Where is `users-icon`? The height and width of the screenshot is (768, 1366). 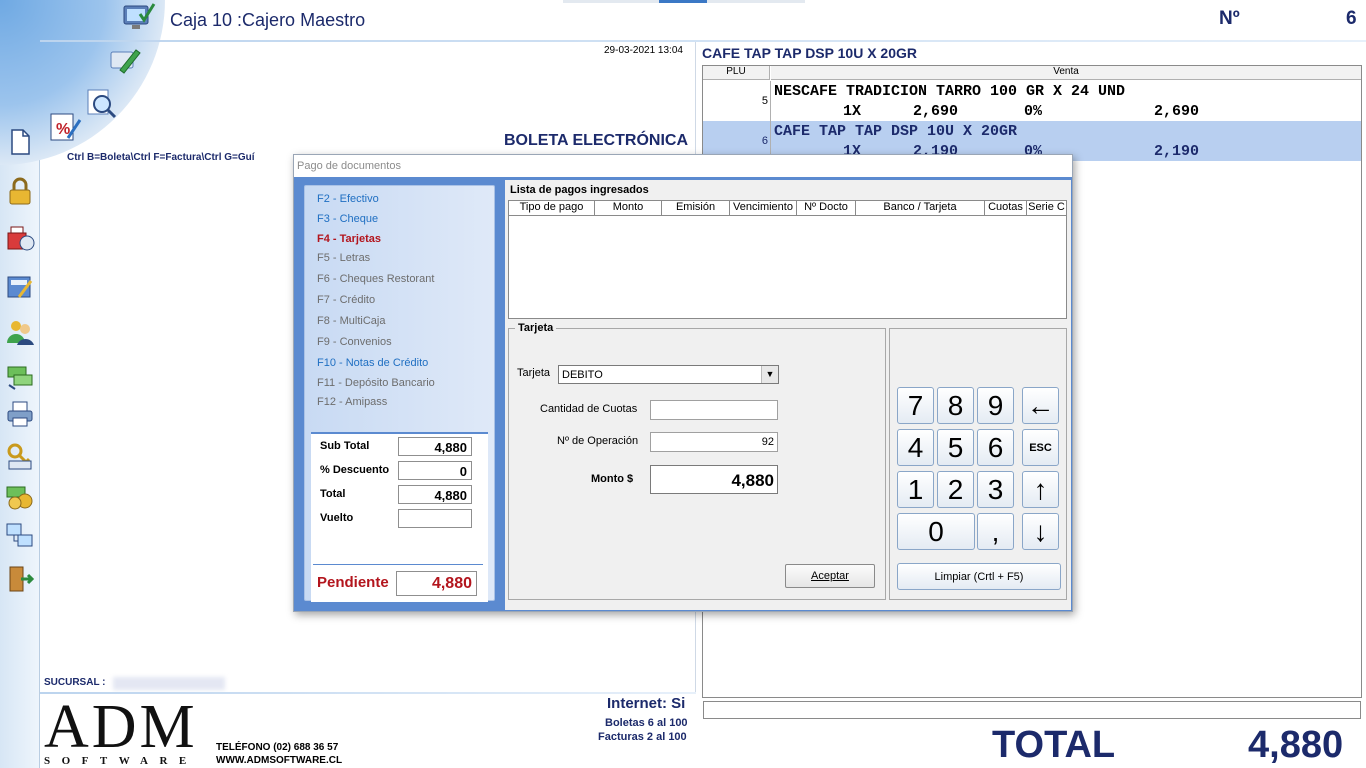
users-icon is located at coordinates (20, 332).